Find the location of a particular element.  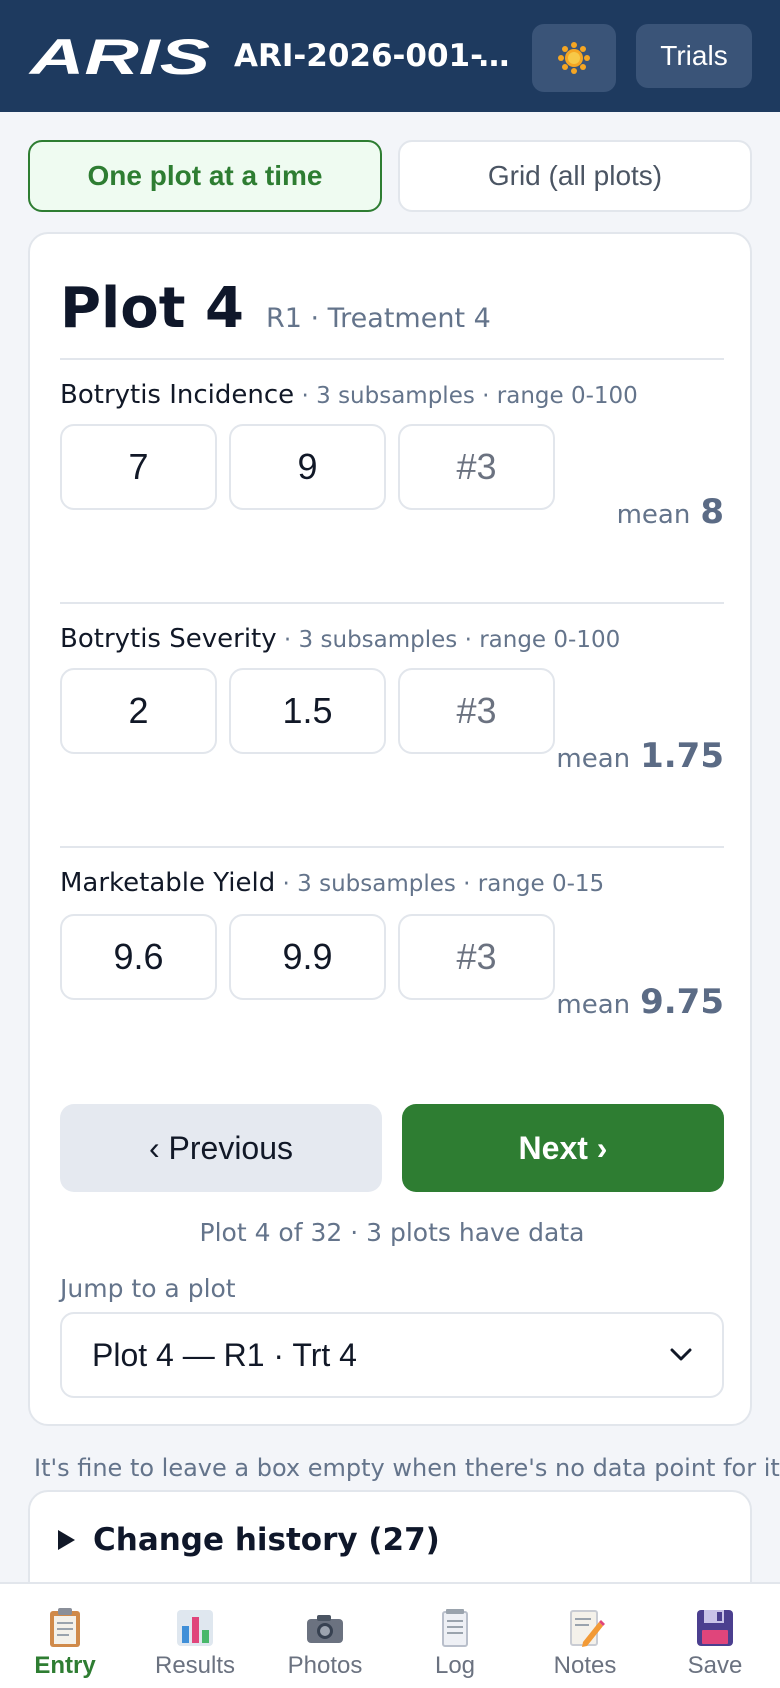

bottom-tab-bar: Entry Results Photos Log Notes Save is located at coordinates (390, 1635).